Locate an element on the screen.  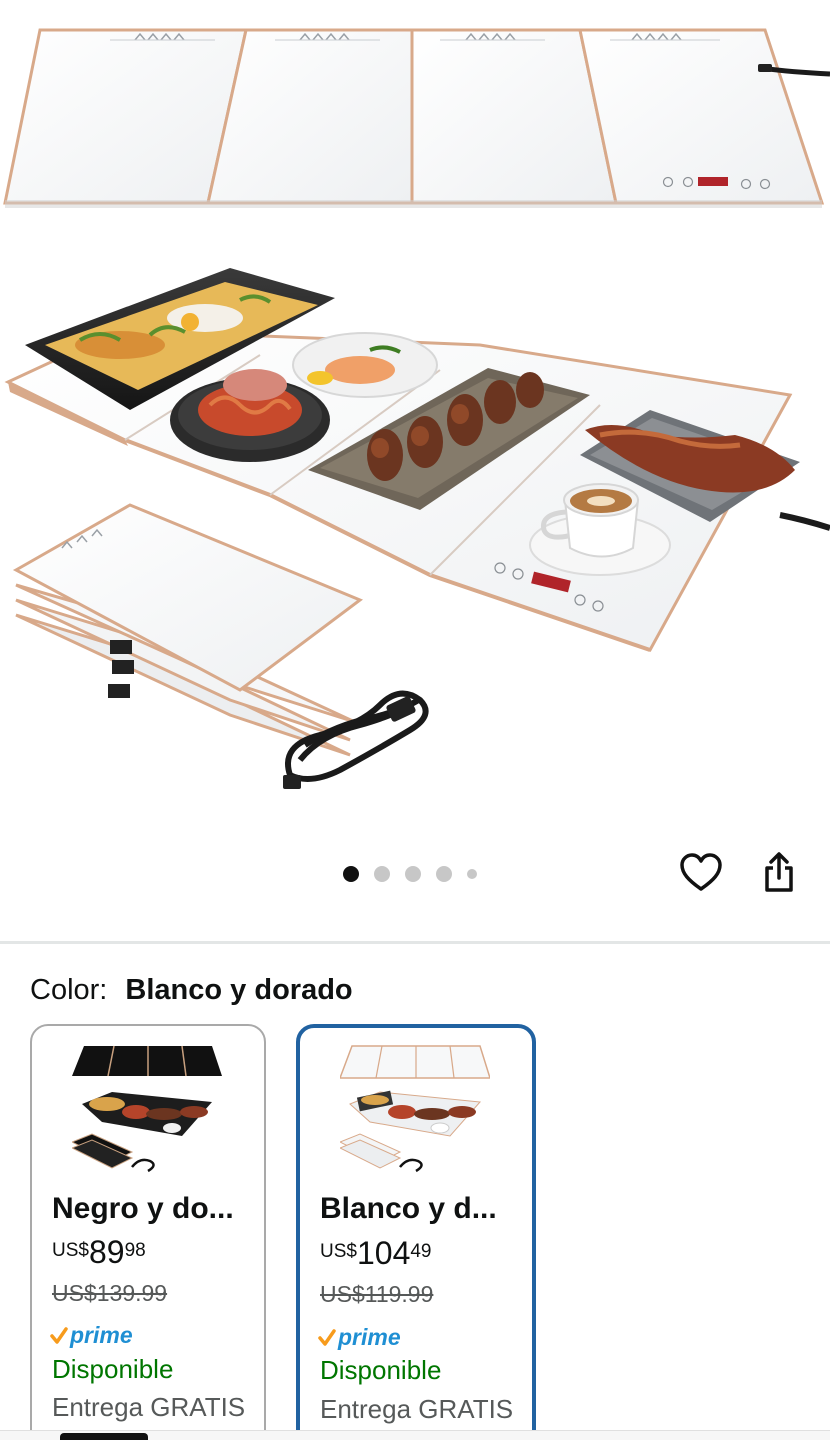
top-panels is located at coordinates (416, 118).